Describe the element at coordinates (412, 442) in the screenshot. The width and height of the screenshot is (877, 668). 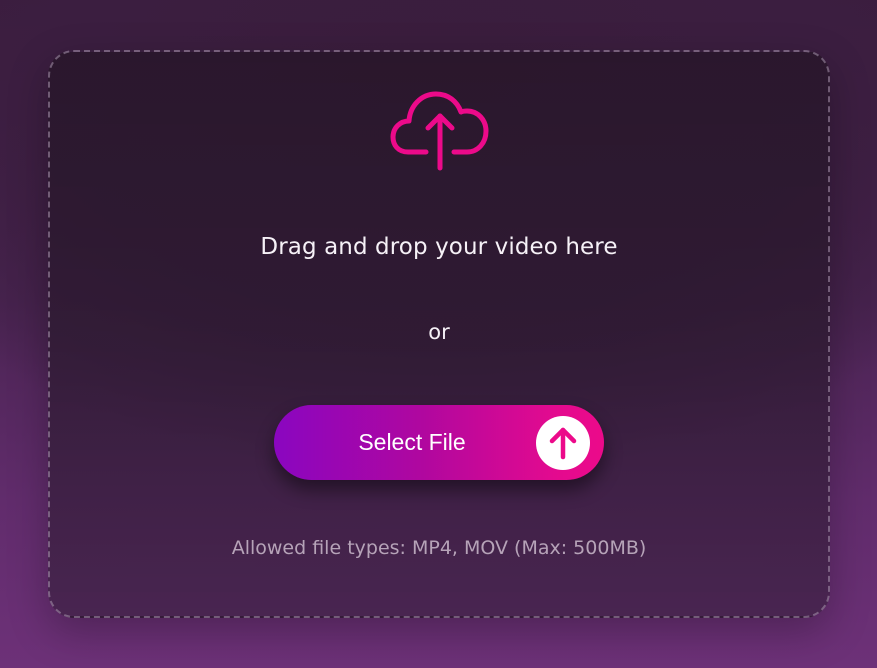
I see `select-file-label: Select File` at that location.